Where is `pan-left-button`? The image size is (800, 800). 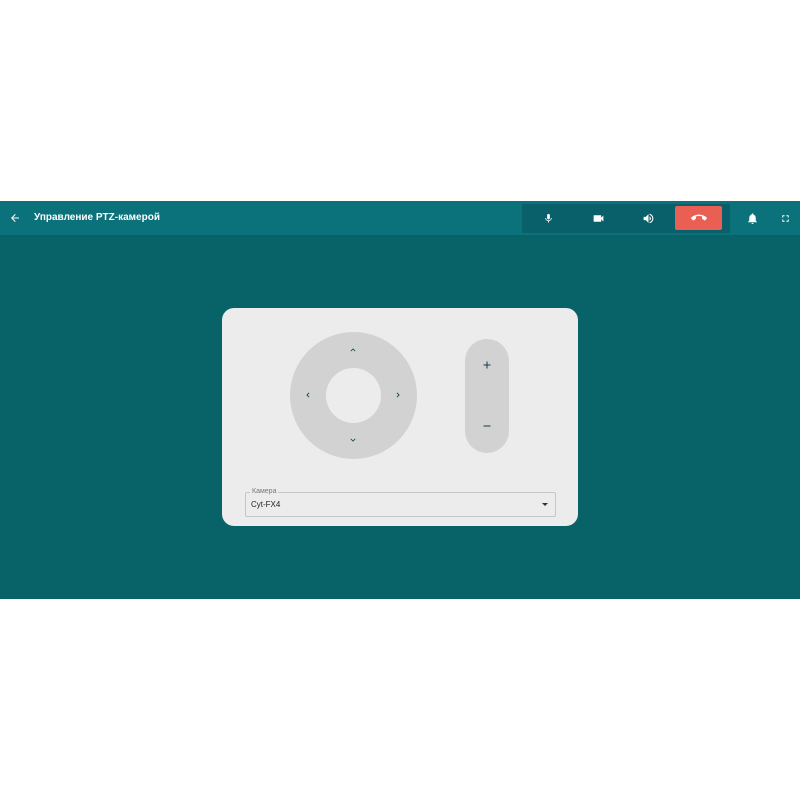 pan-left-button is located at coordinates (308, 395).